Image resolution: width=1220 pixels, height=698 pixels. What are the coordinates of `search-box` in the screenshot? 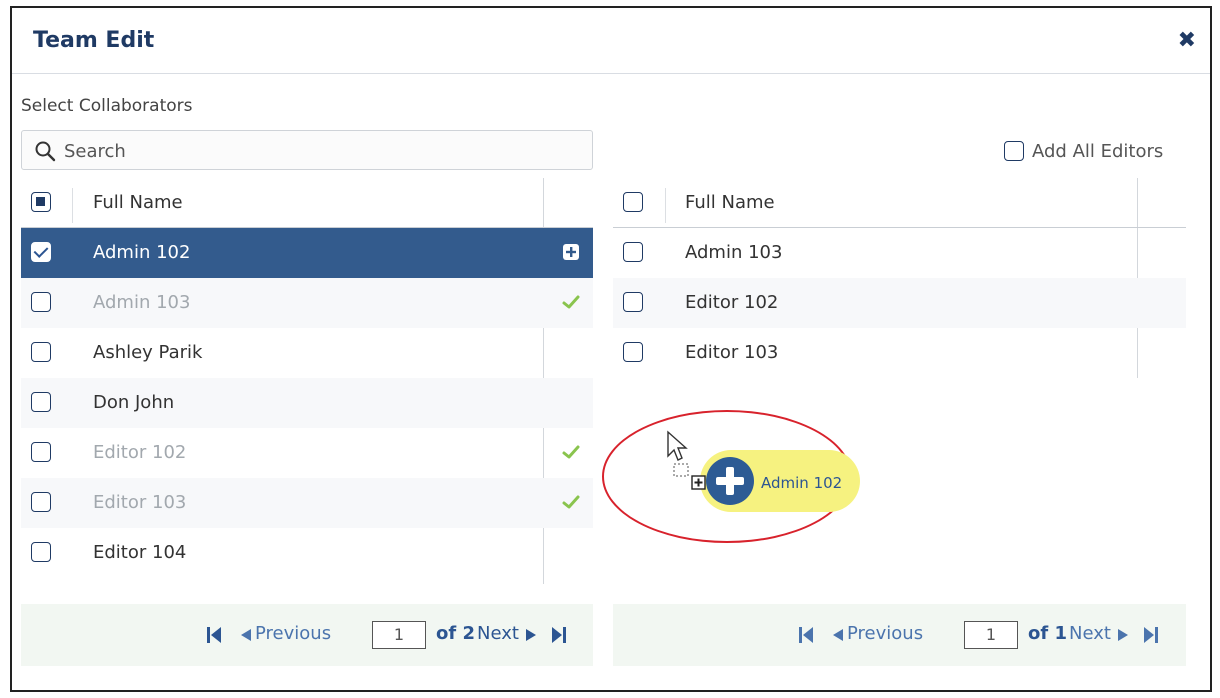 It's located at (307, 150).